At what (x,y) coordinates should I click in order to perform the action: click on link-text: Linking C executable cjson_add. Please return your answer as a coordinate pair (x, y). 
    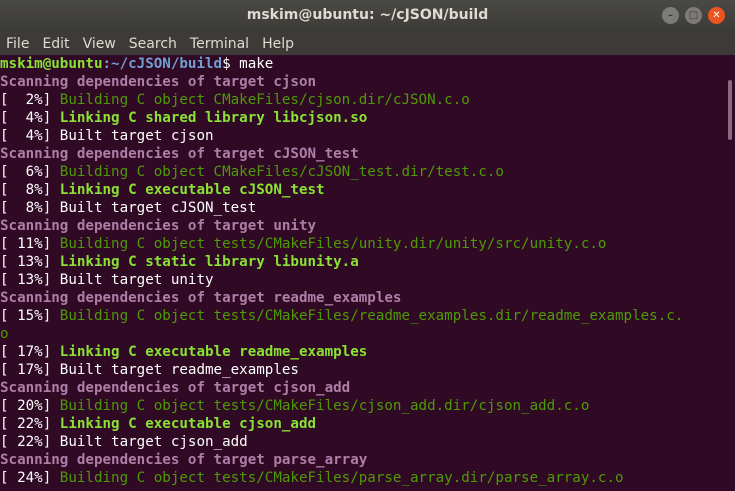
    Looking at the image, I should click on (188, 424).